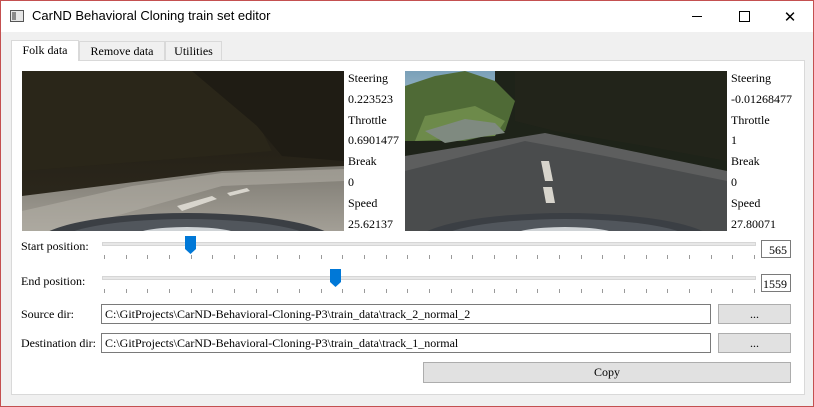 The image size is (814, 407). Describe the element at coordinates (370, 223) in the screenshot. I see `speed-value: 25.62137` at that location.